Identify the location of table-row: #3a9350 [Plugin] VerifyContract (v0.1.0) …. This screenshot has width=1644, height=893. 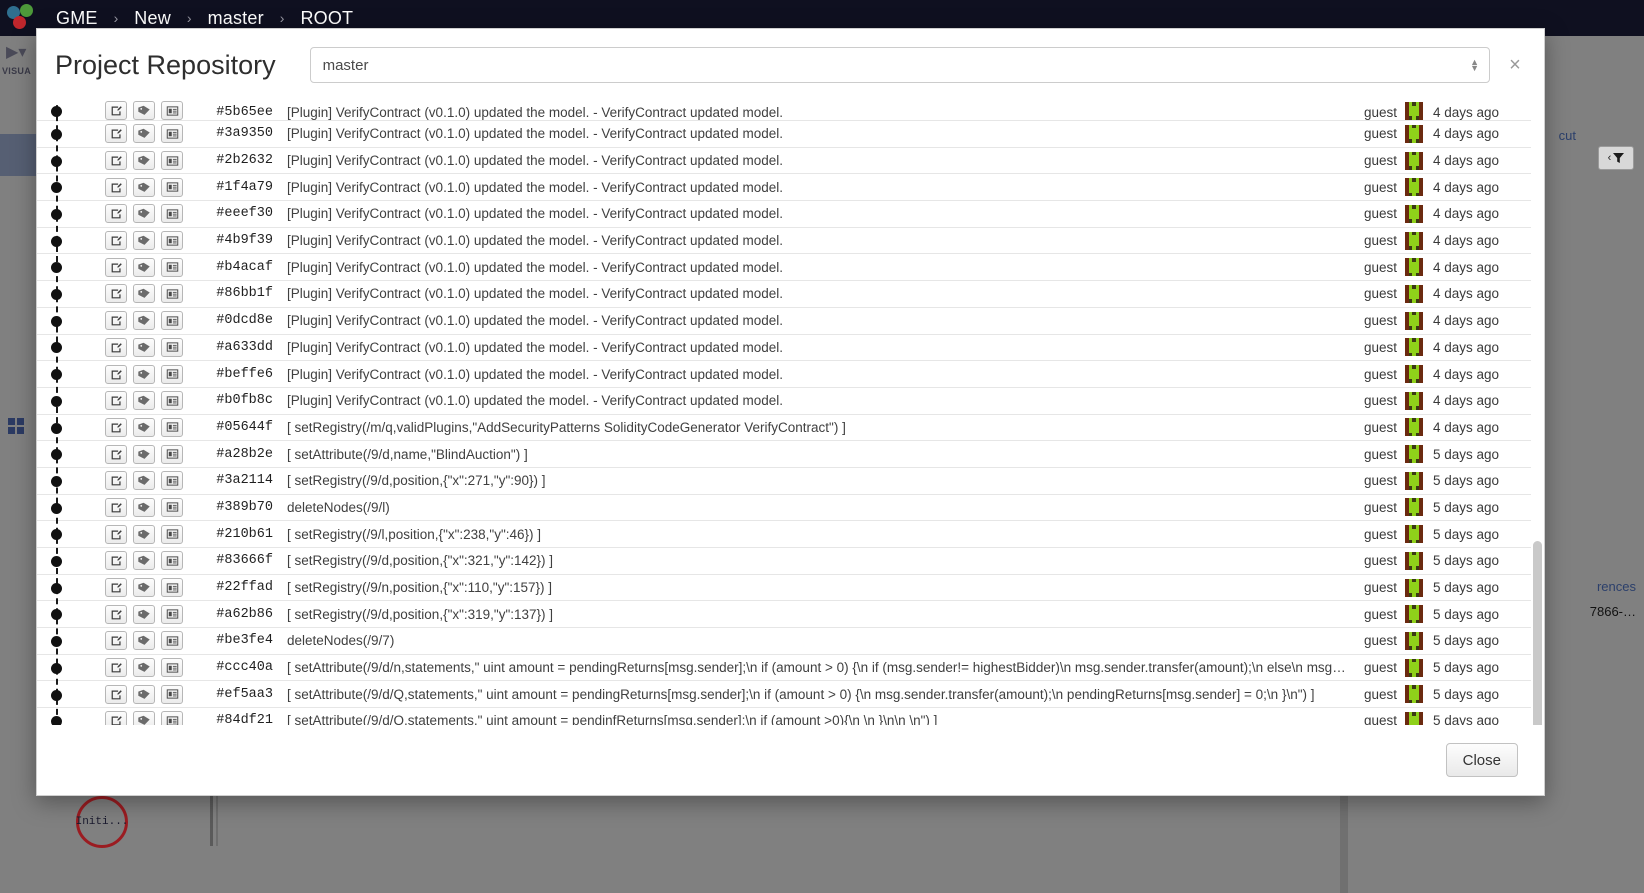
(784, 134).